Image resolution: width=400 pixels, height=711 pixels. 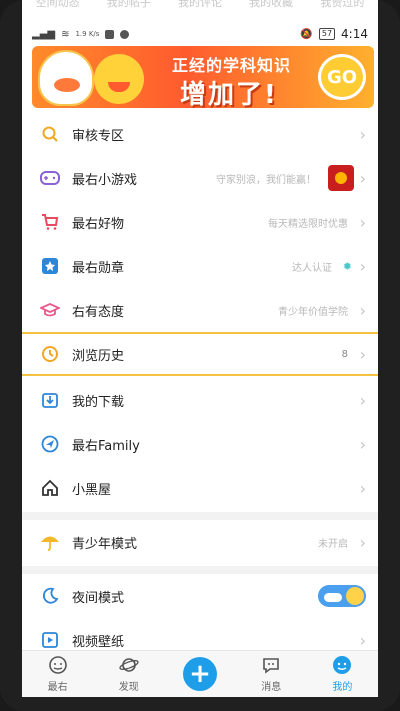 I want to click on bottom-tab-bar: 最右 发现 + 消息 我的, so click(x=200, y=673).